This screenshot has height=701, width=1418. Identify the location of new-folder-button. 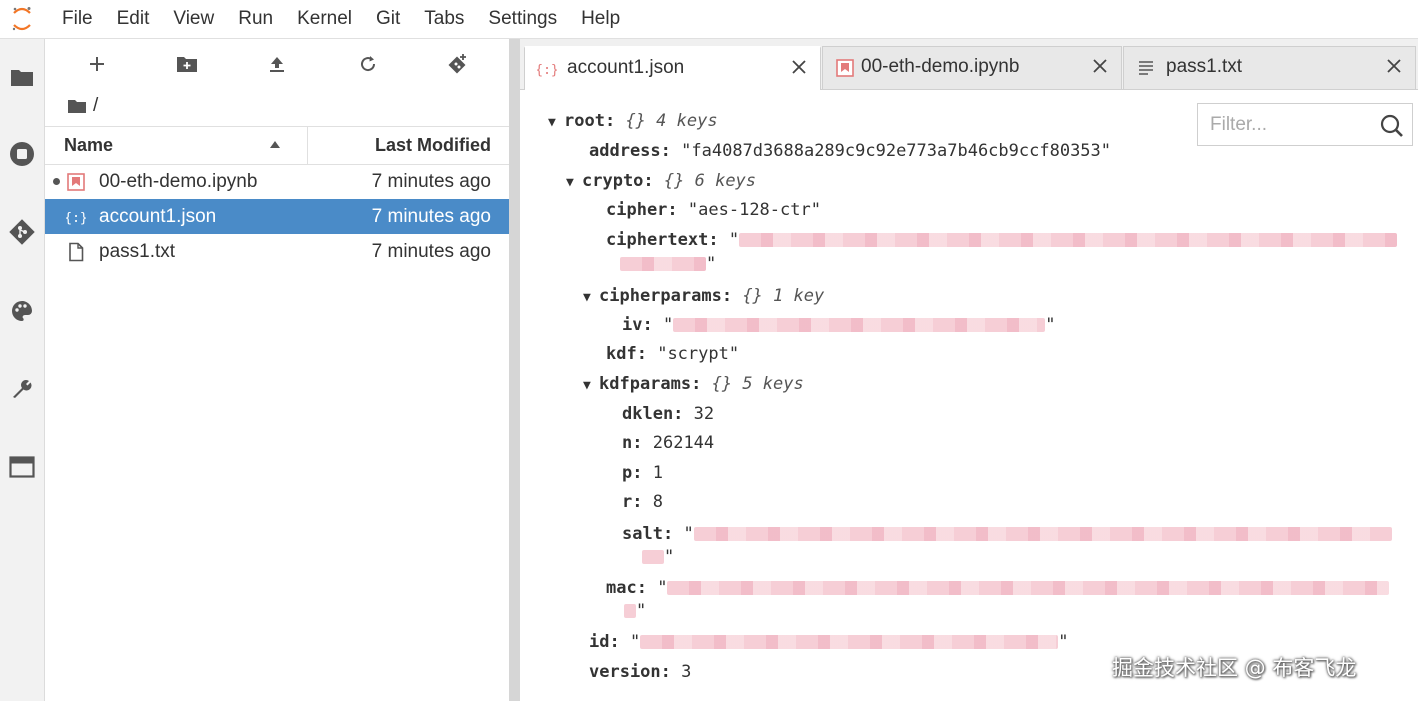
(187, 64).